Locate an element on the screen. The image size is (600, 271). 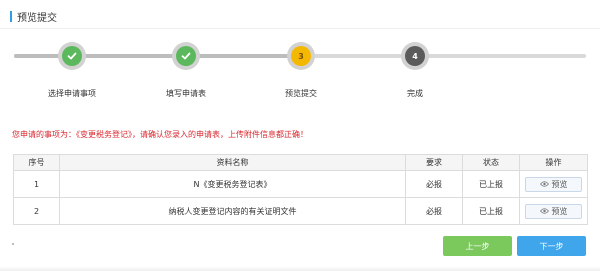
column-header-requirement: 要求 is located at coordinates (434, 162).